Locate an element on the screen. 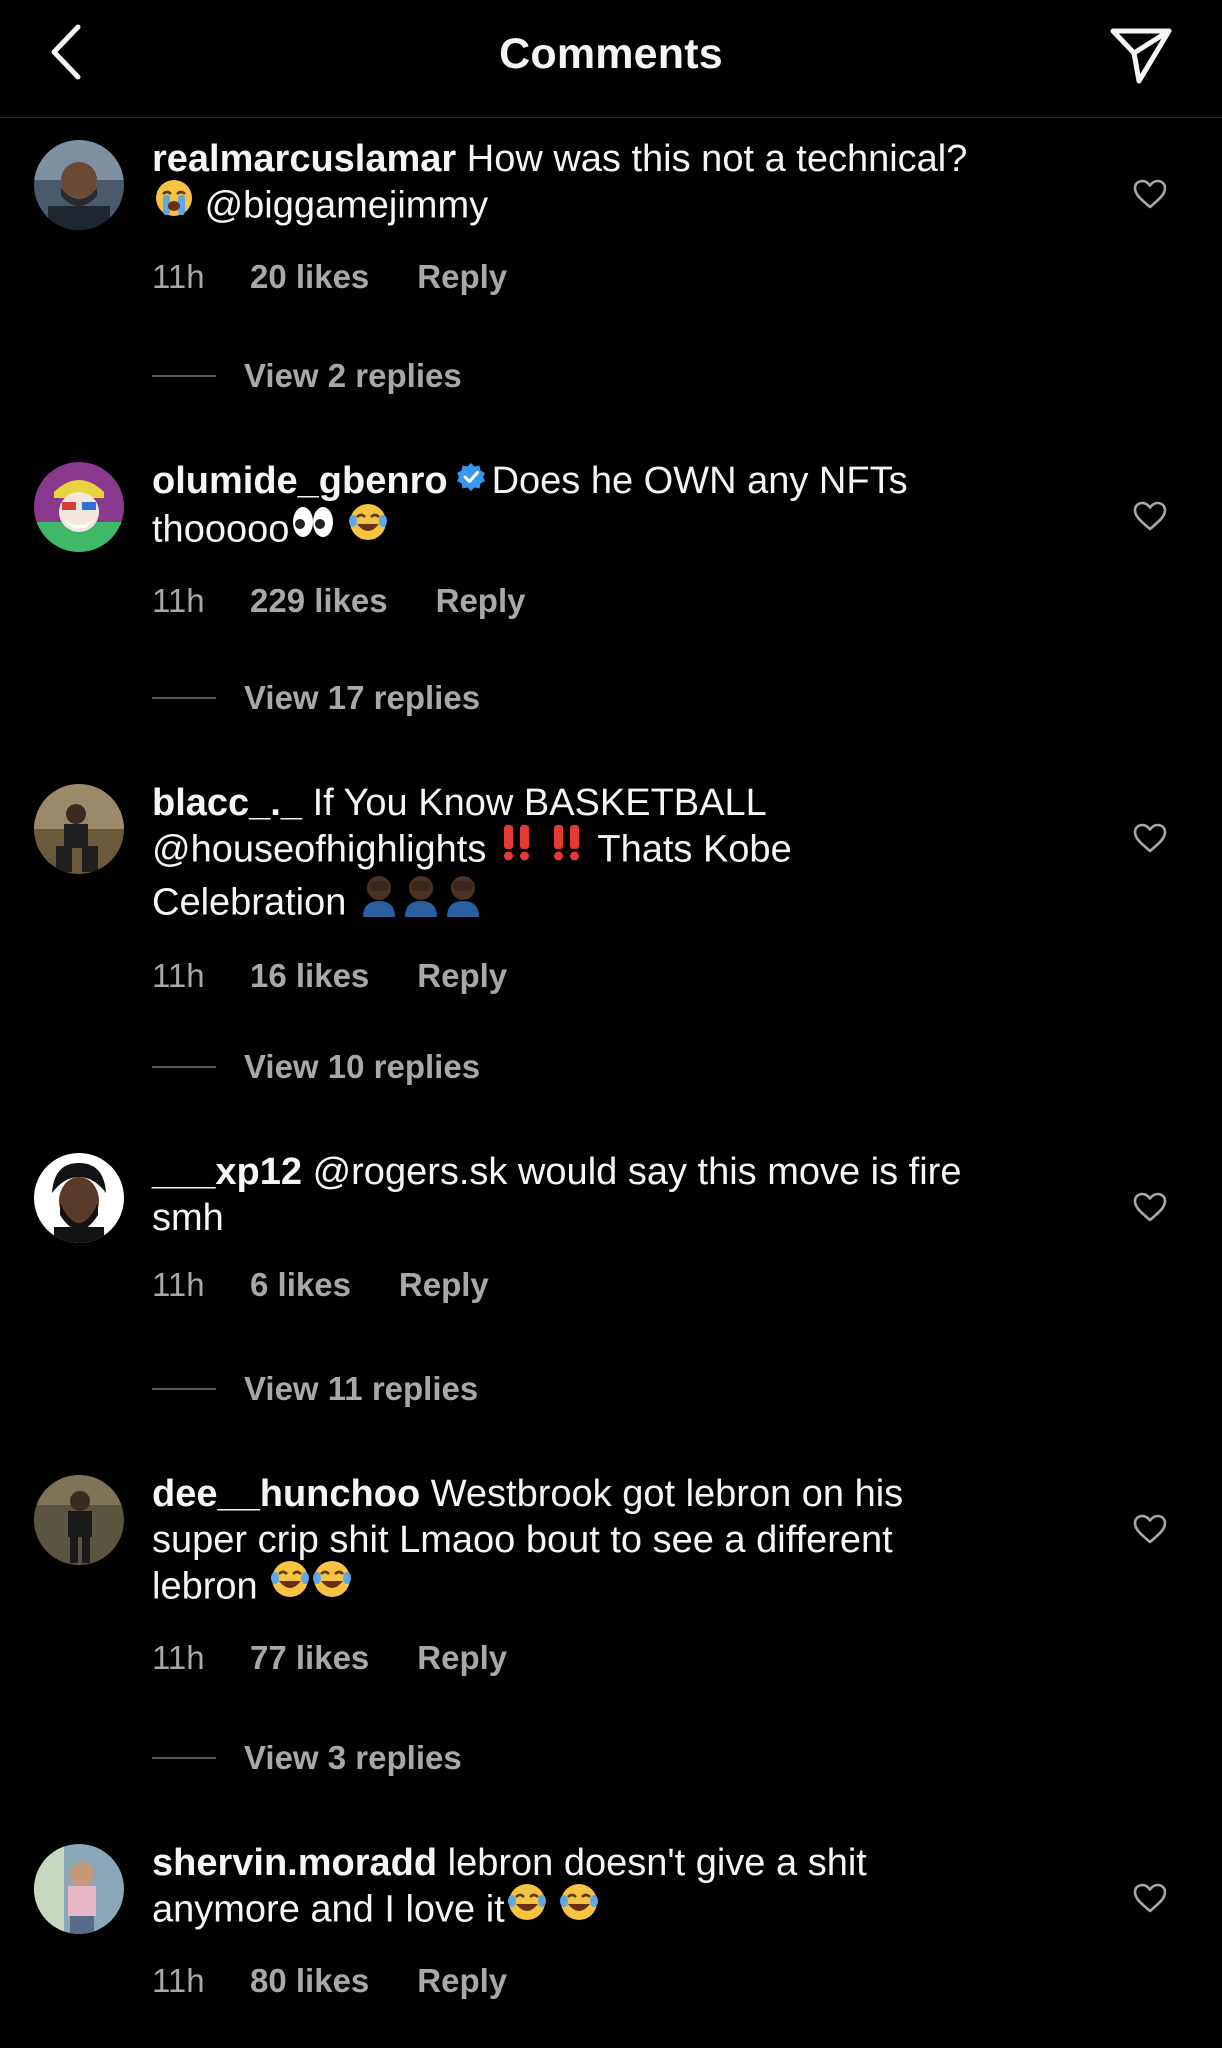  comment-content: @rogers.sk would say this move is fire is located at coordinates (637, 1172).